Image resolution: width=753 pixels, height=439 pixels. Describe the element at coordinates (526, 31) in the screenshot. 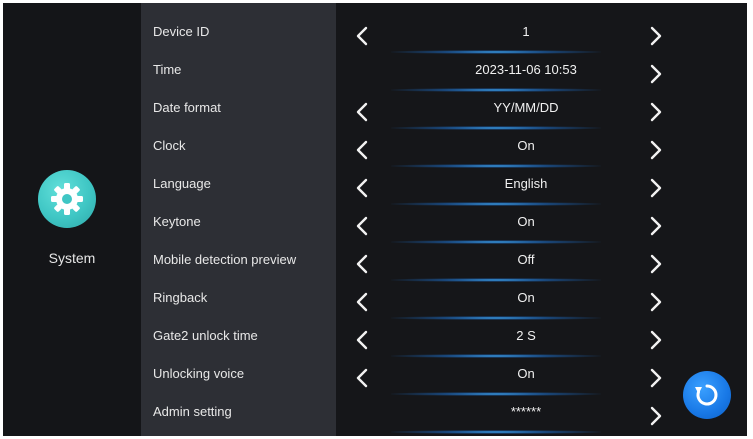

I see `setting-value: 1` at that location.